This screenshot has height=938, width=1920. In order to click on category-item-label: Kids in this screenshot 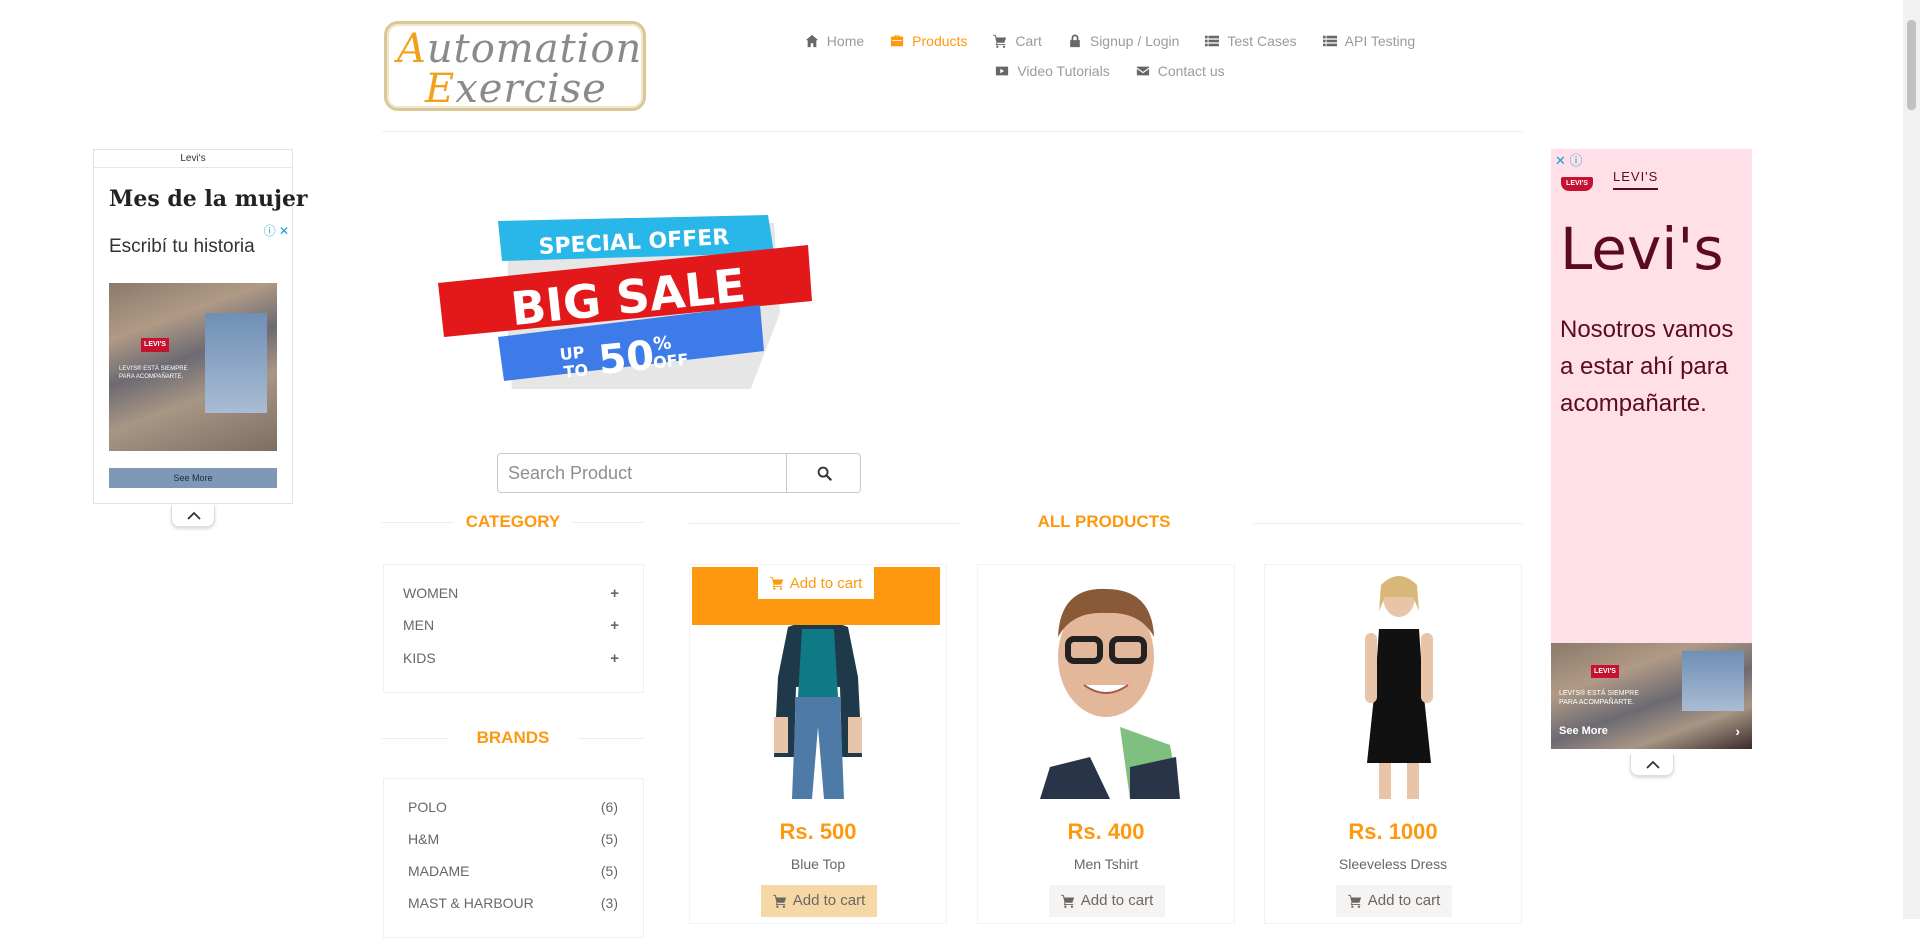, I will do `click(419, 658)`.